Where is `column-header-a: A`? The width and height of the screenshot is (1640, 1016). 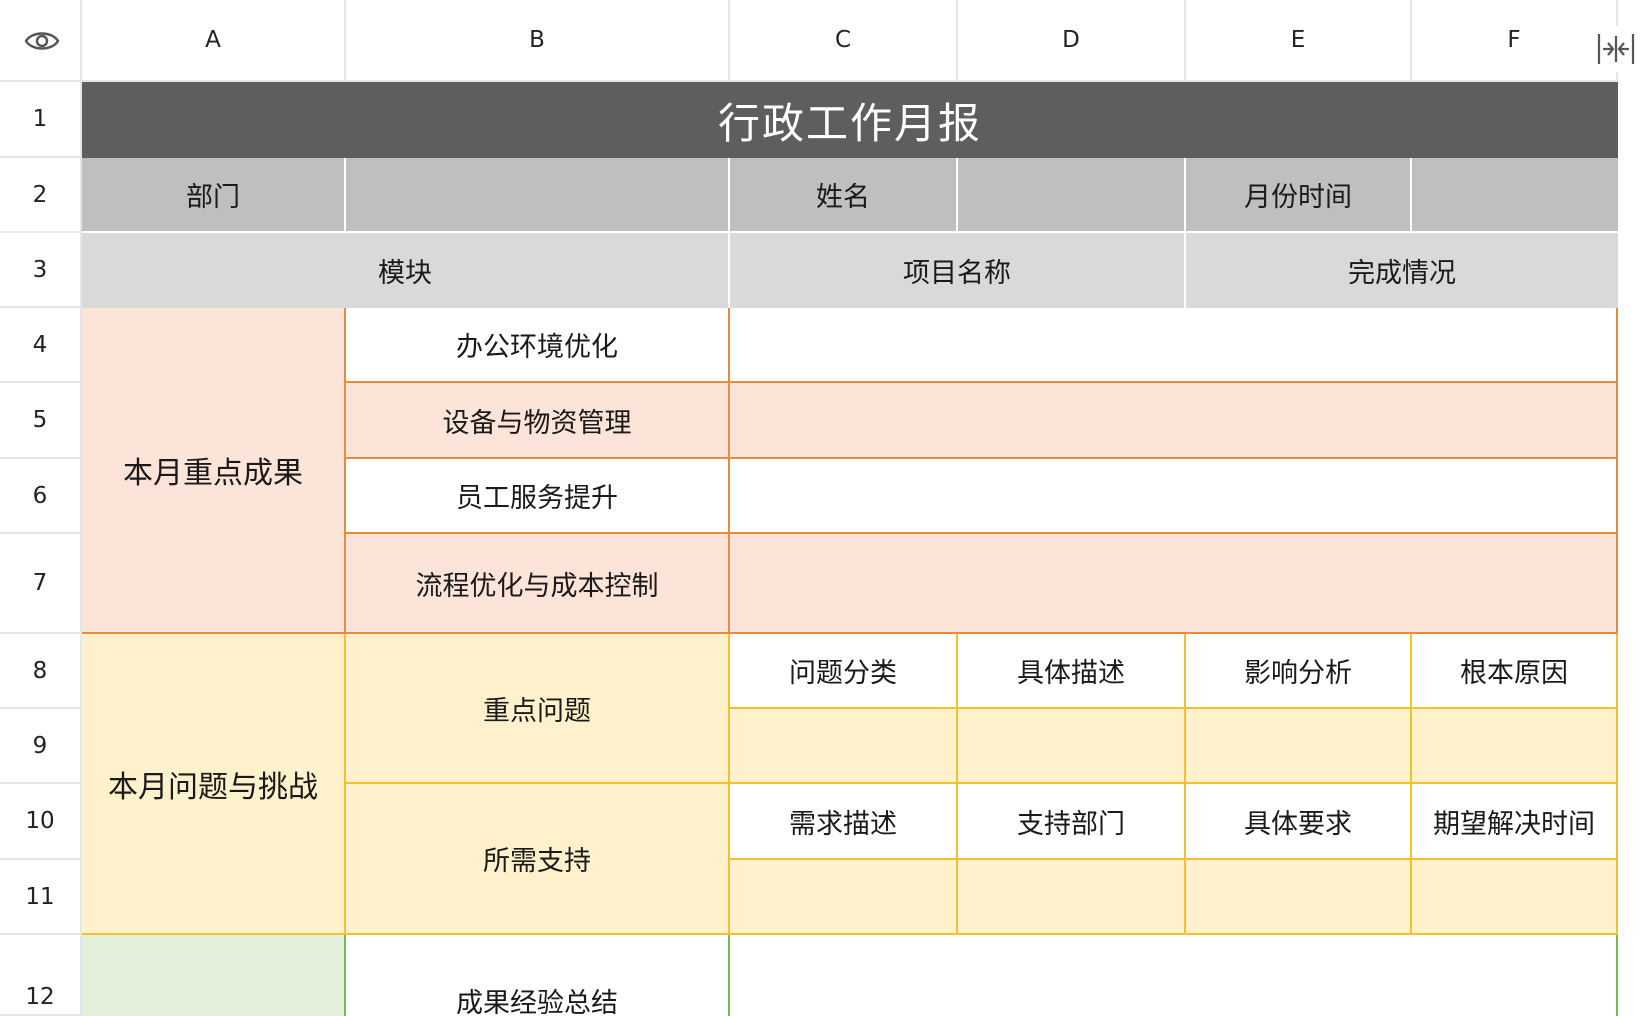 column-header-a: A is located at coordinates (214, 41).